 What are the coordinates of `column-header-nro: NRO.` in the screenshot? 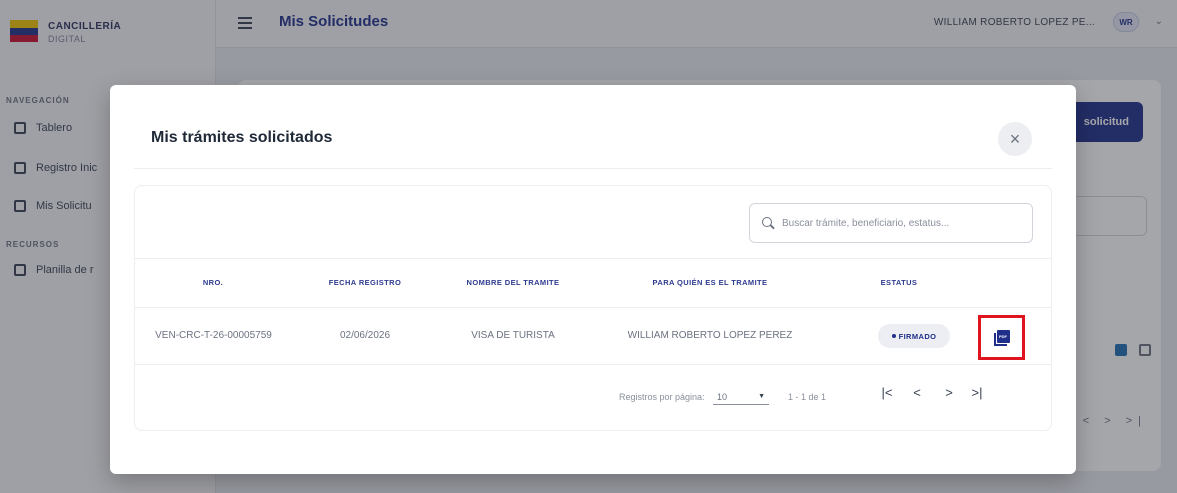 It's located at (213, 282).